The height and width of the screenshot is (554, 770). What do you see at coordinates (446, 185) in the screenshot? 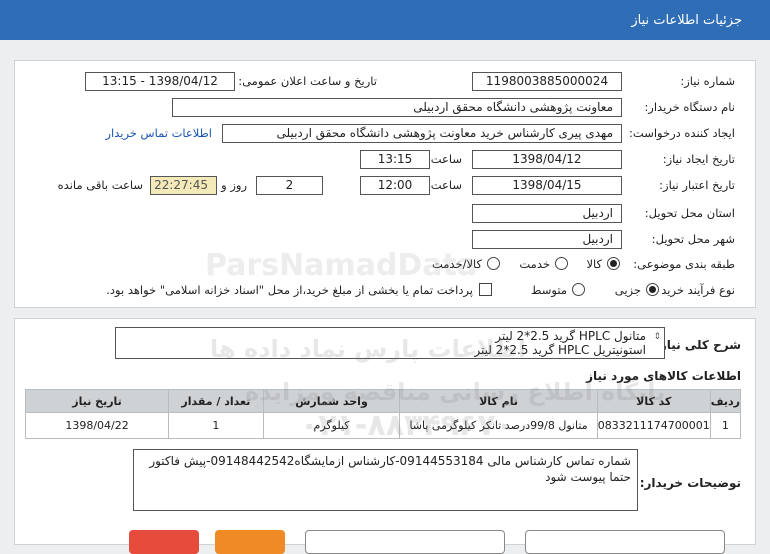
I see `validity-time-label: ساعت` at bounding box center [446, 185].